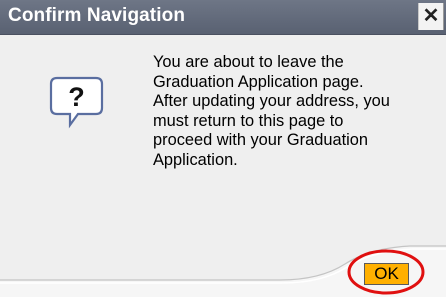  I want to click on close-icon: ✕, so click(431, 16).